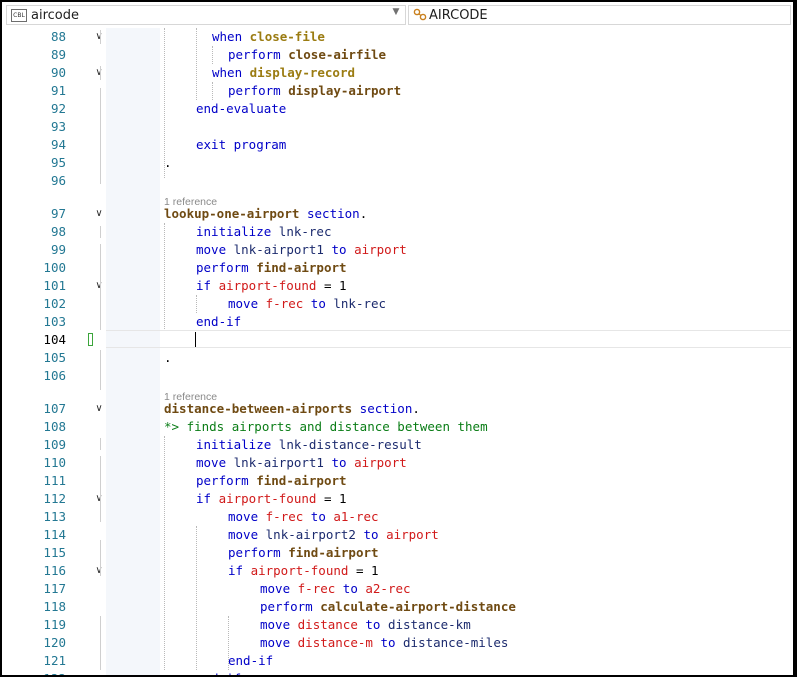 Image resolution: width=797 pixels, height=677 pixels. I want to click on code-line: 121 end-if, so click(397, 661).